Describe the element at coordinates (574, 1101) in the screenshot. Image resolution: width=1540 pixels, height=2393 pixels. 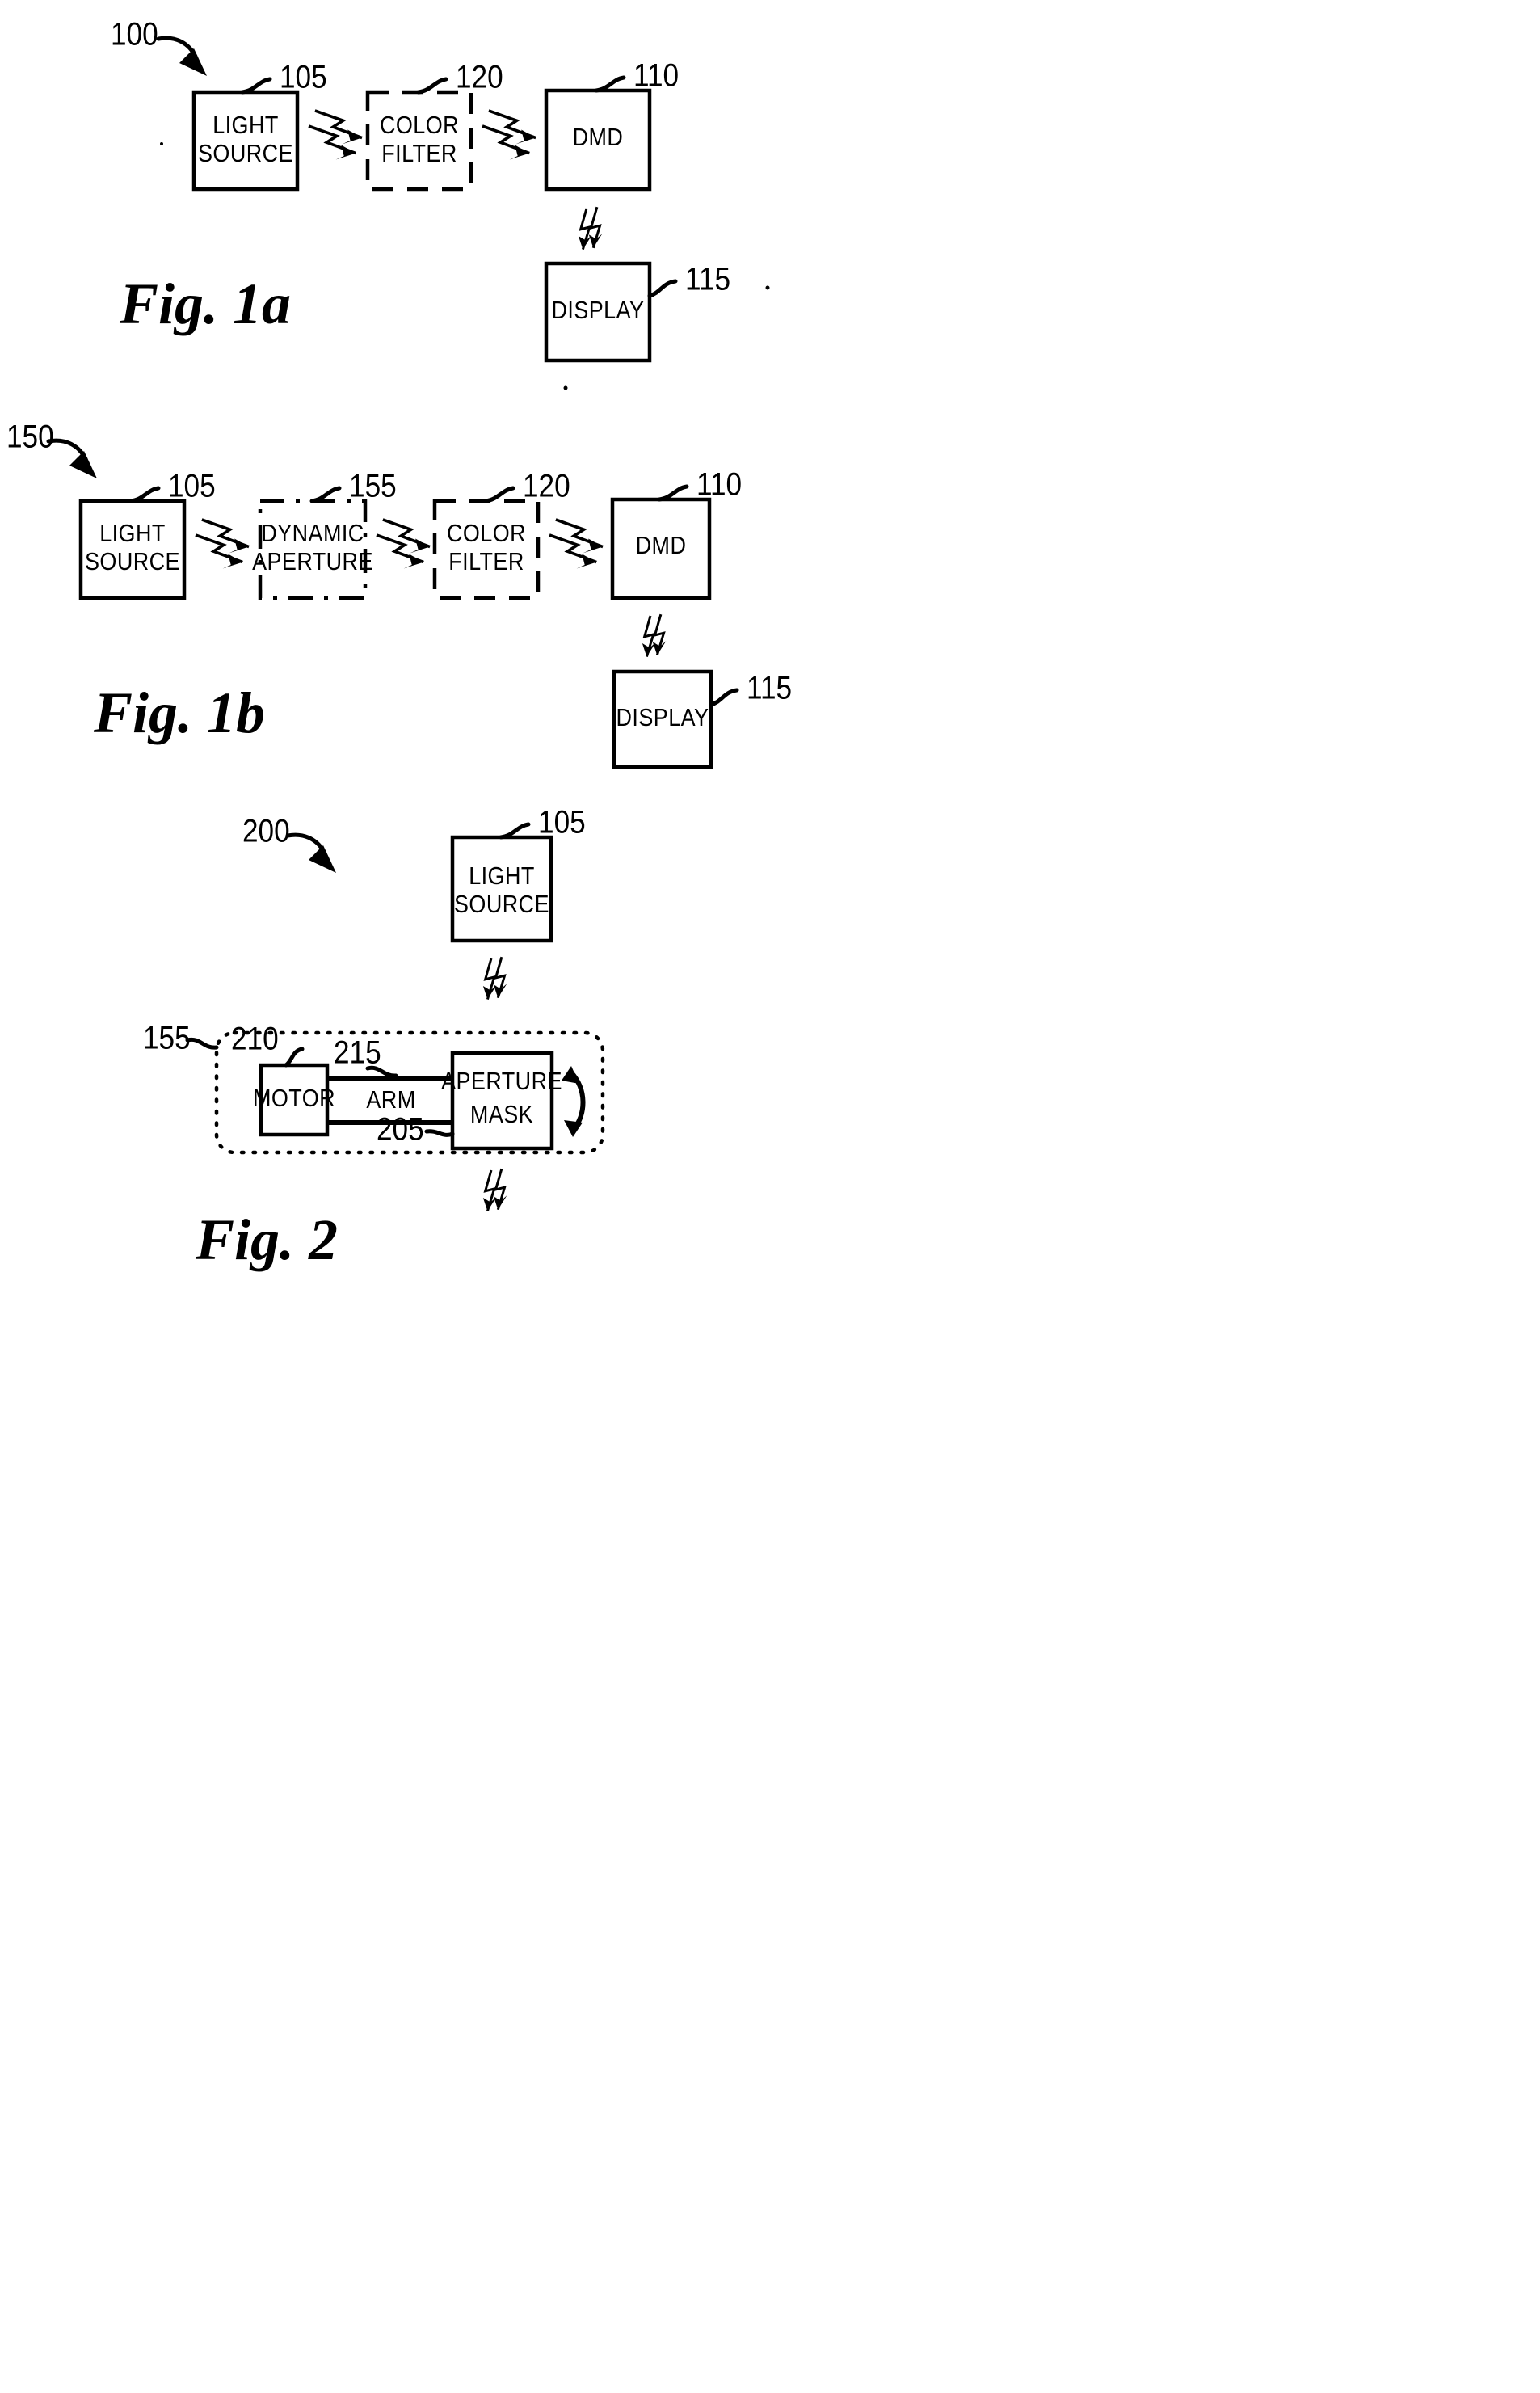
I see `mask-rotation-arrow` at that location.